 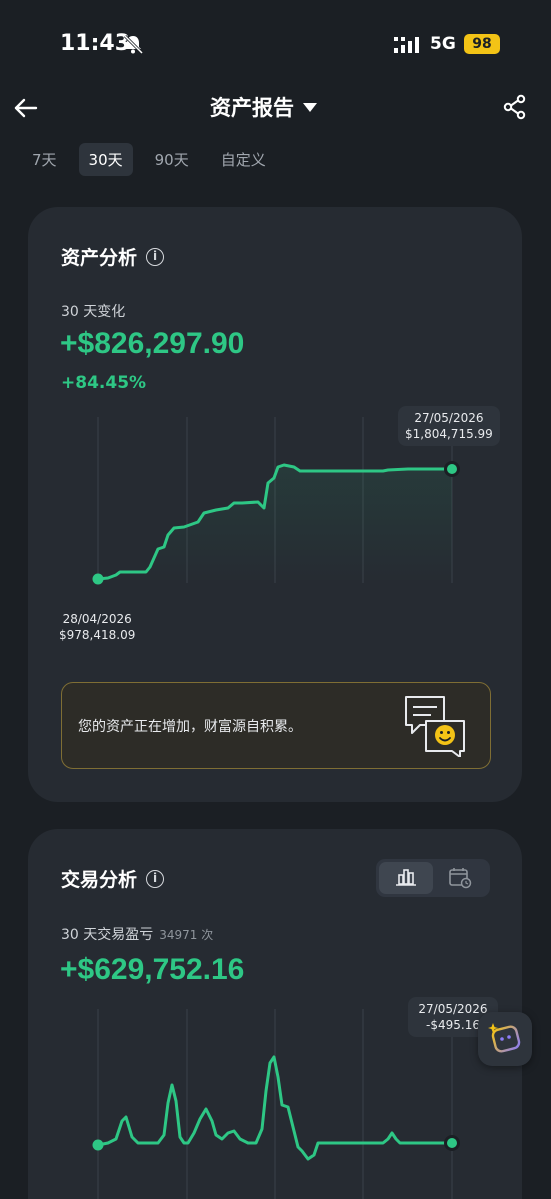 I want to click on calendar-toggle, so click(x=460, y=878).